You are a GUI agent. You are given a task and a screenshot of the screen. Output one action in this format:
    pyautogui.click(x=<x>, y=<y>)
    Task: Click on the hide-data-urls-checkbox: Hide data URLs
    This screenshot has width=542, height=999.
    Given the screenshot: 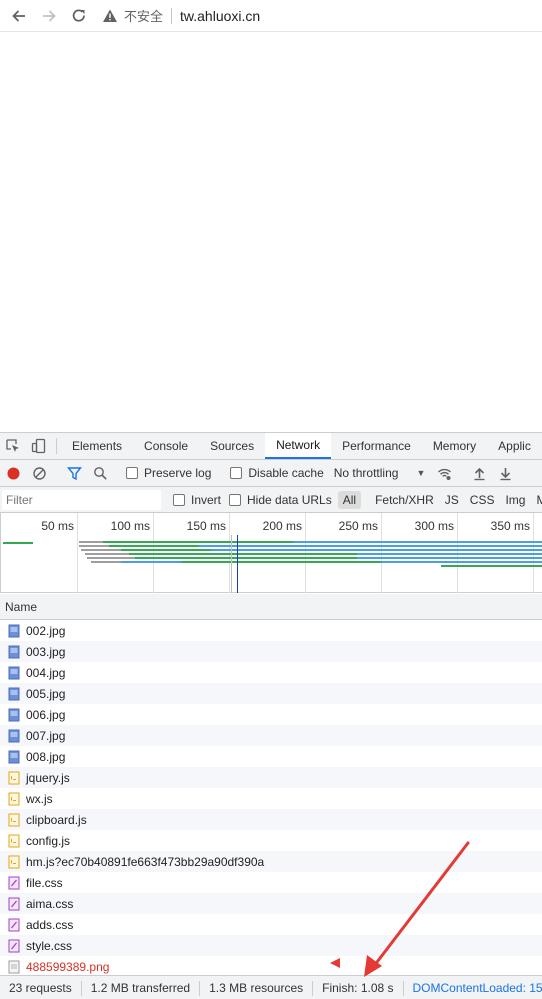 What is the action you would take?
    pyautogui.click(x=280, y=500)
    